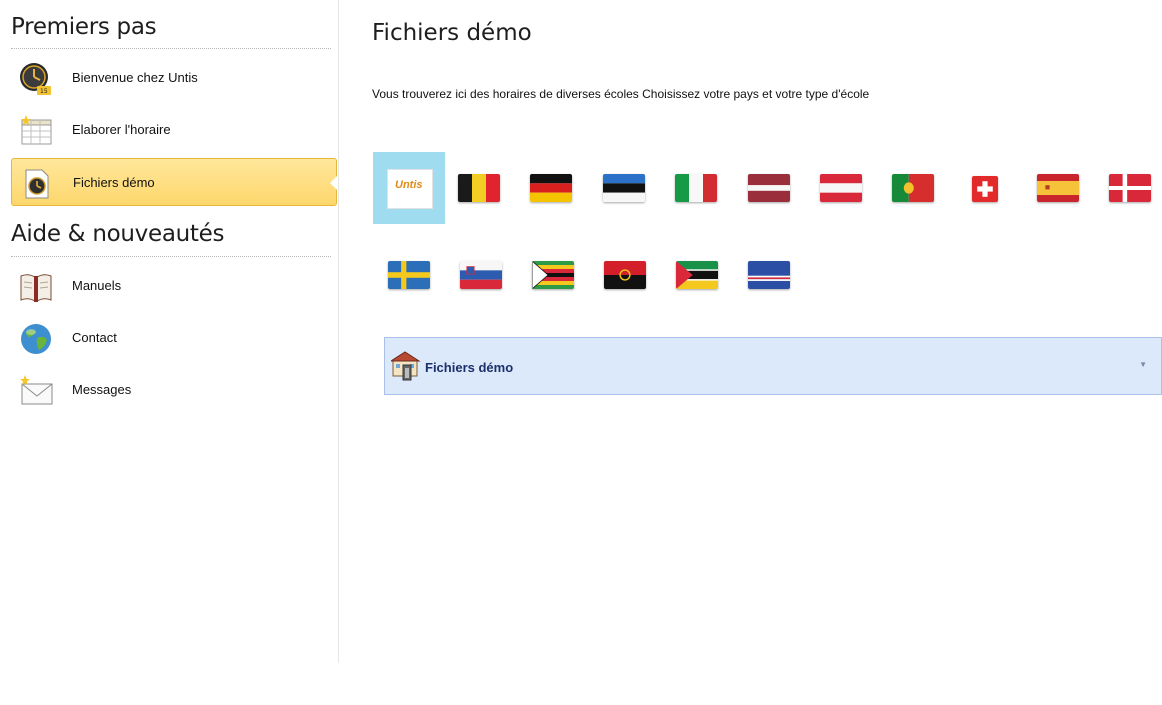 This screenshot has height=705, width=1162. Describe the element at coordinates (773, 366) in the screenshot. I see `demo-files-dropdown: Fichiers démo ▼` at that location.